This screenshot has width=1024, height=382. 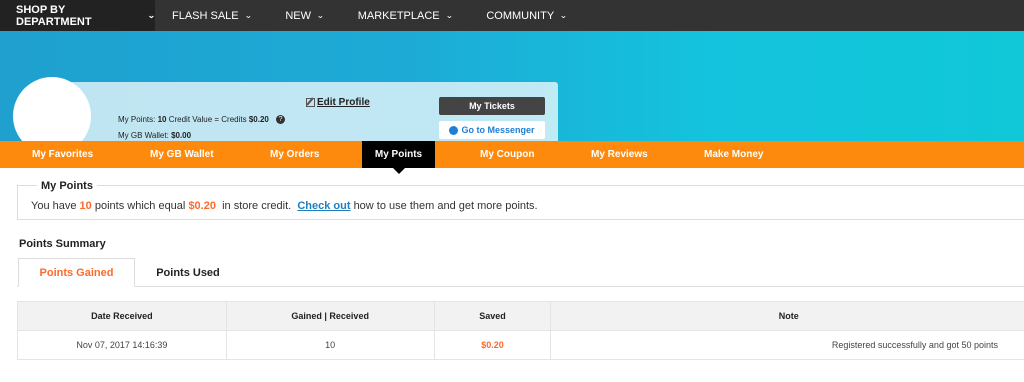 What do you see at coordinates (122, 345) in the screenshot?
I see `cell-date: Nov 07, 2017 14:16:39` at bounding box center [122, 345].